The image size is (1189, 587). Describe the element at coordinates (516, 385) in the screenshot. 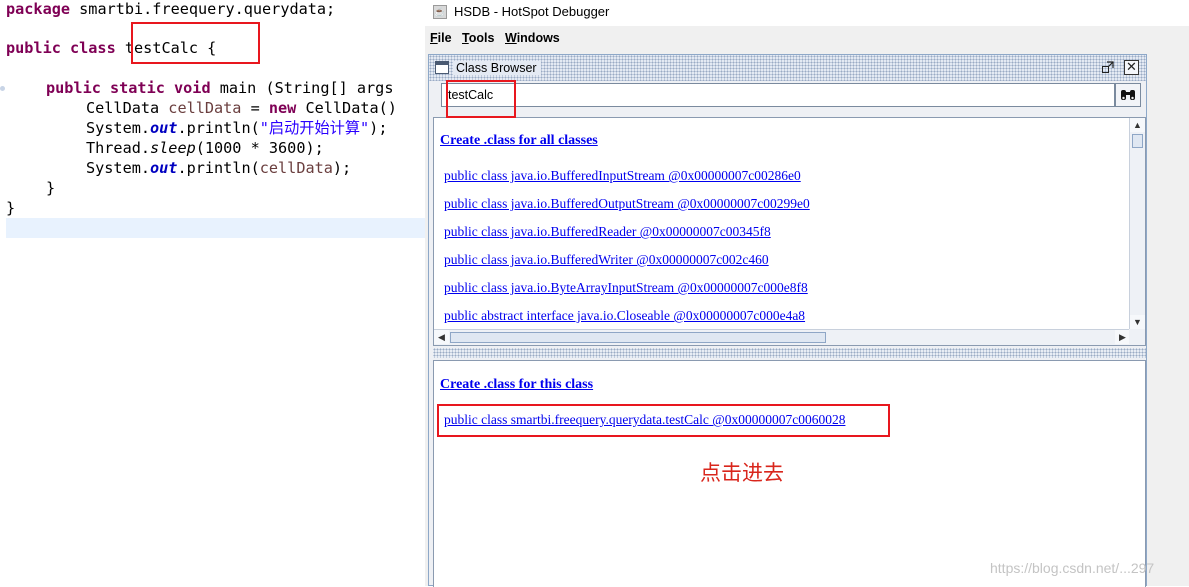

I see `create-class-this-link: Create .class for this class` at that location.